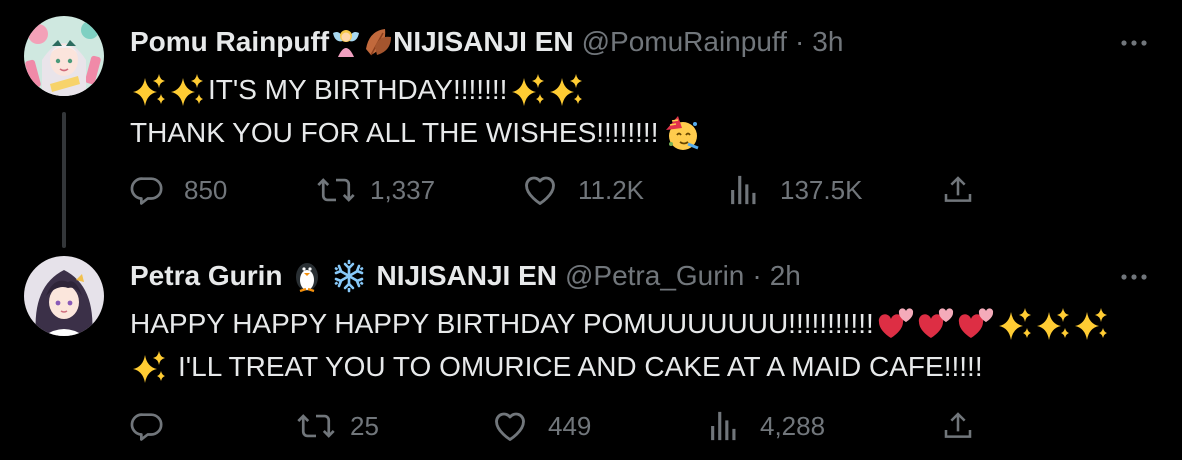  I want to click on snowflake-icon, so click(349, 276).